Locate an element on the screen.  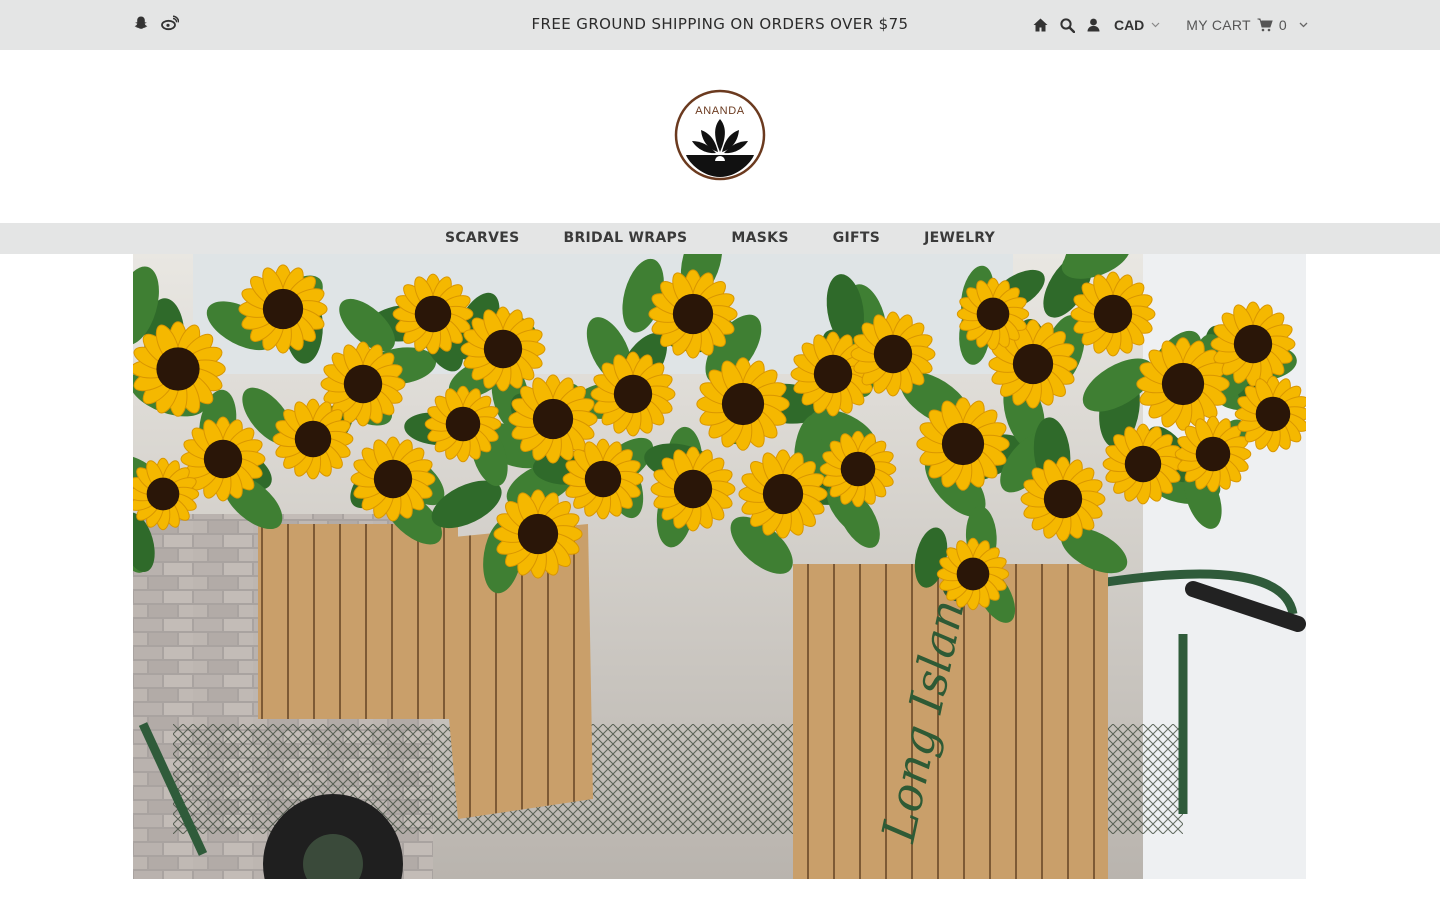
cart-link: MY CART 0 is located at coordinates (1247, 25).